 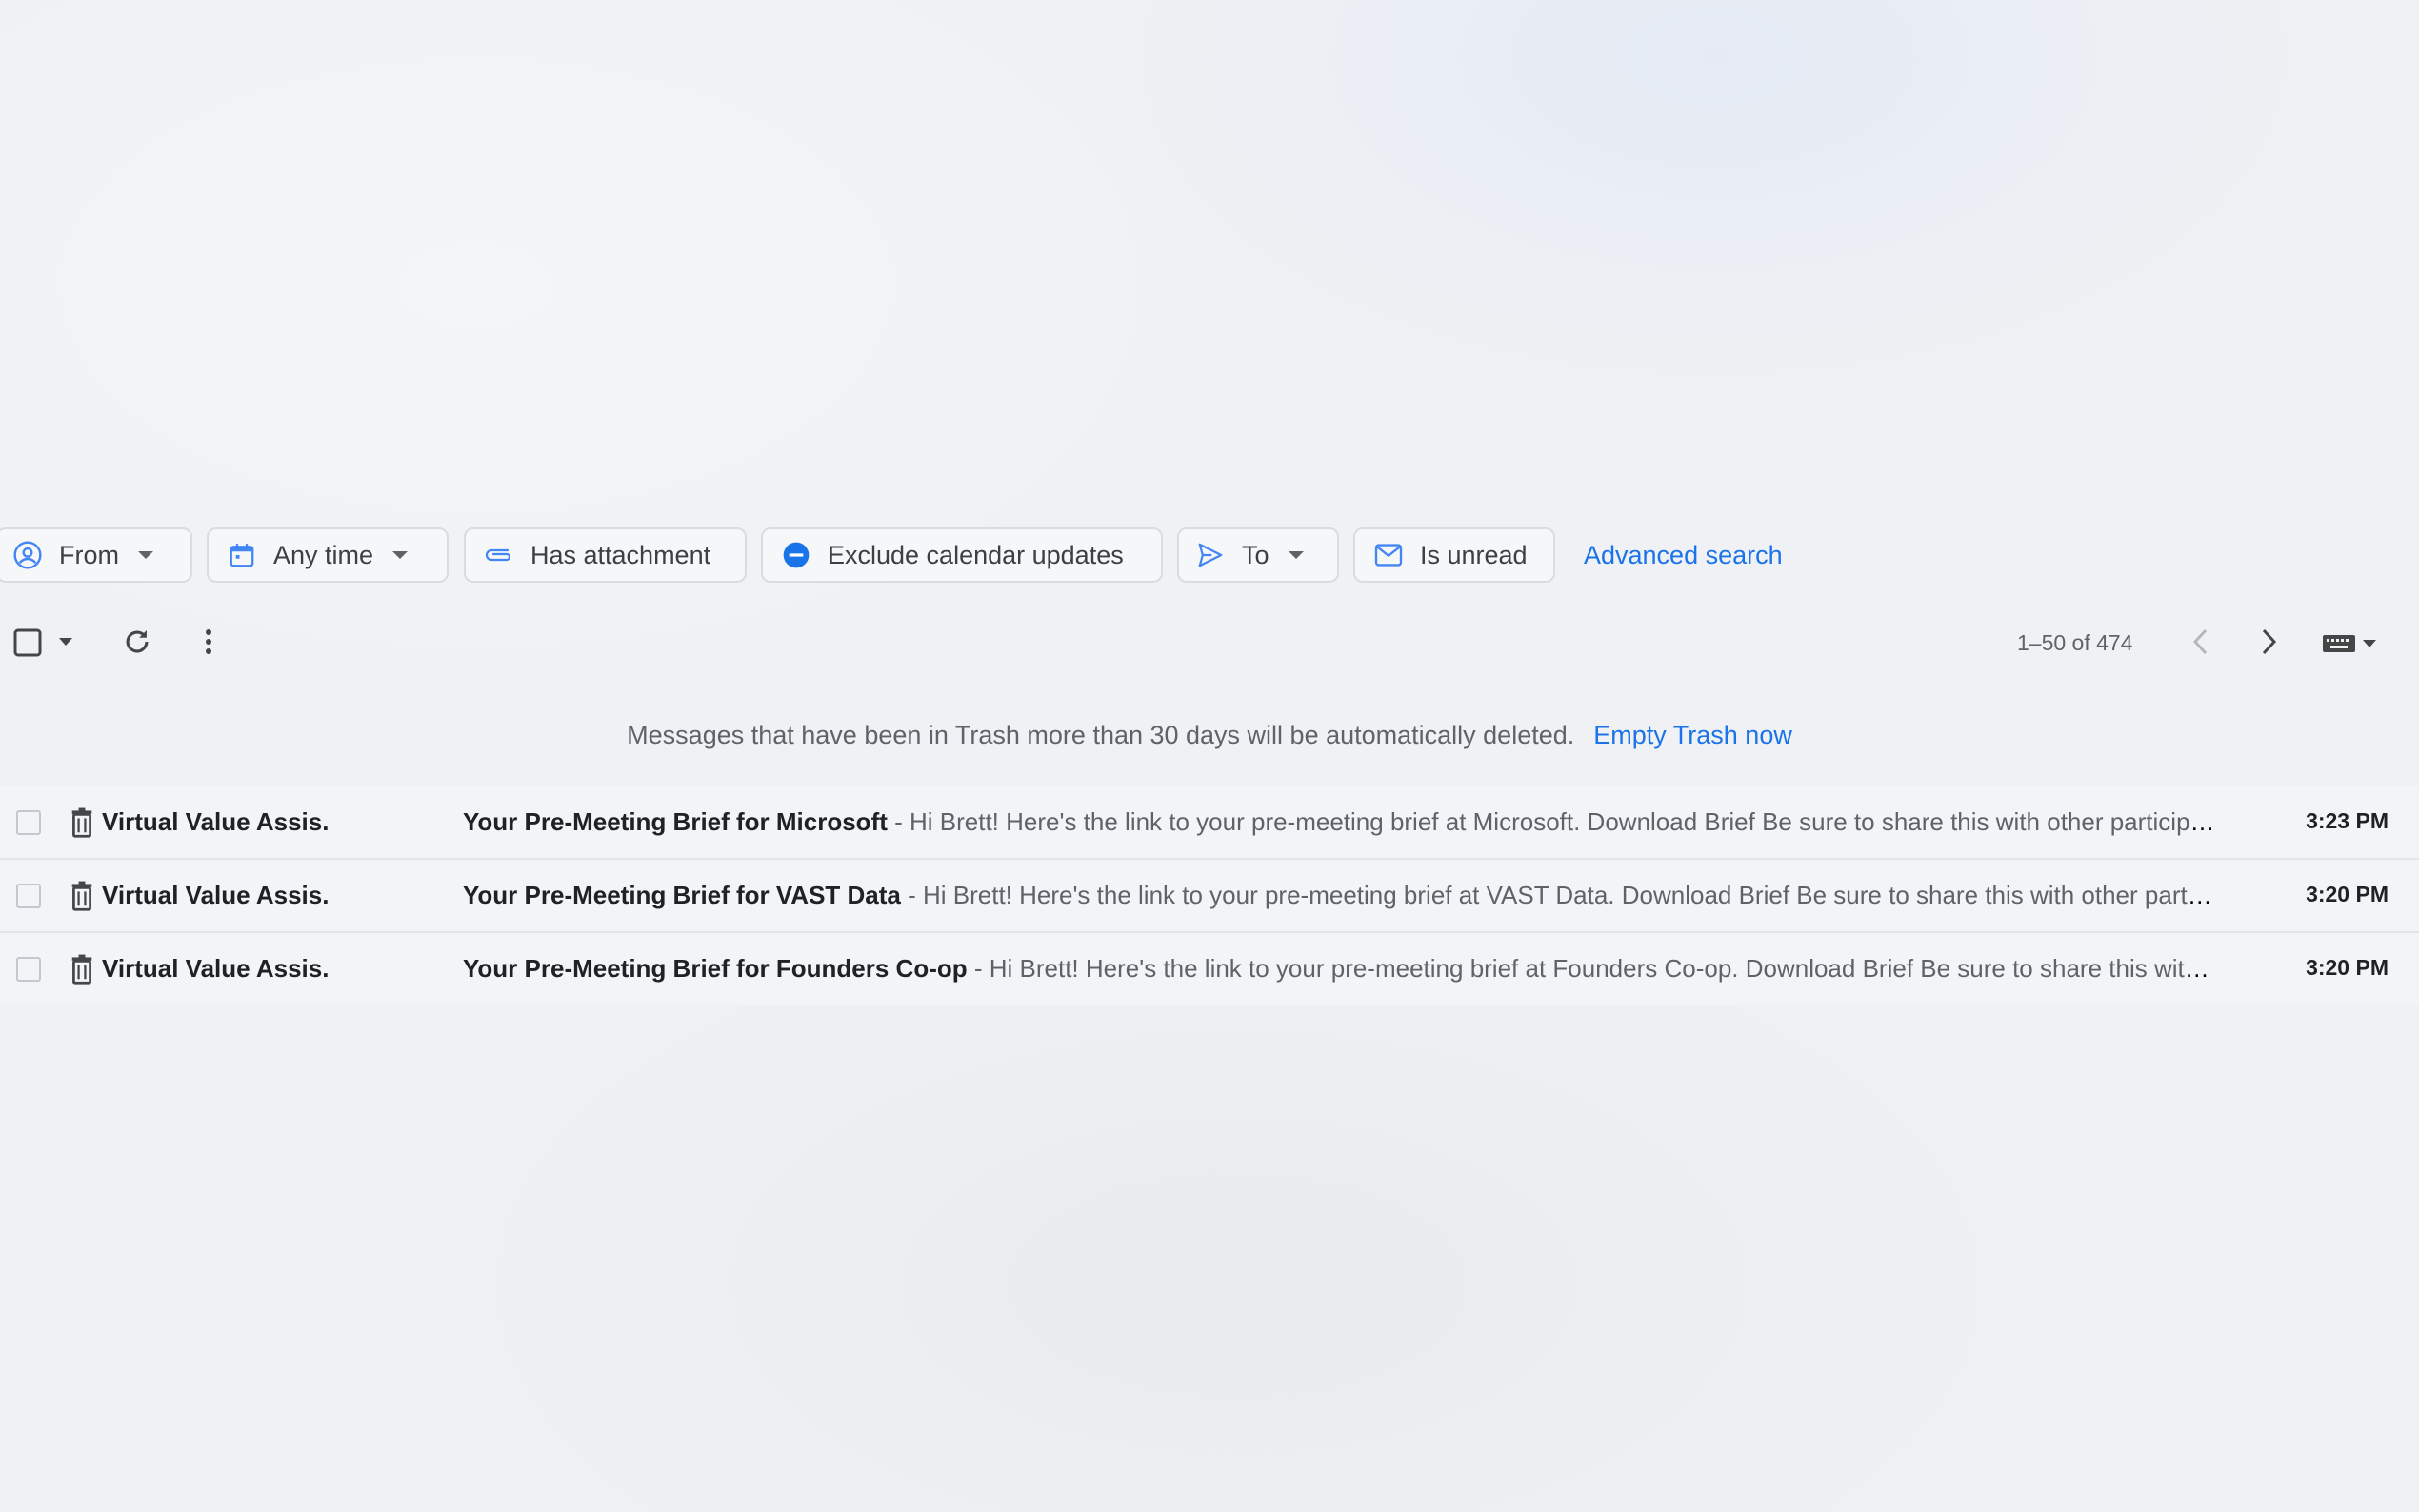 What do you see at coordinates (1209, 642) in the screenshot?
I see `list-toolbar: 1–50 of 474` at bounding box center [1209, 642].